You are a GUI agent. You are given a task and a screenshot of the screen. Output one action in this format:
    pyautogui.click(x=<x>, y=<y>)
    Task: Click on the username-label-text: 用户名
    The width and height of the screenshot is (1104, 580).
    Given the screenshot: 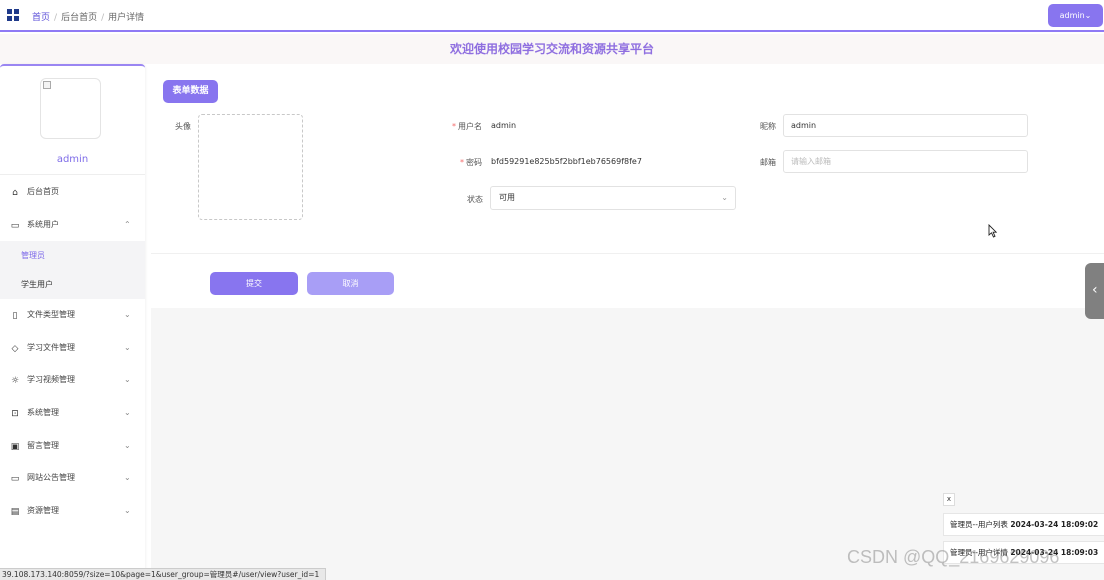 What is the action you would take?
    pyautogui.click(x=470, y=126)
    